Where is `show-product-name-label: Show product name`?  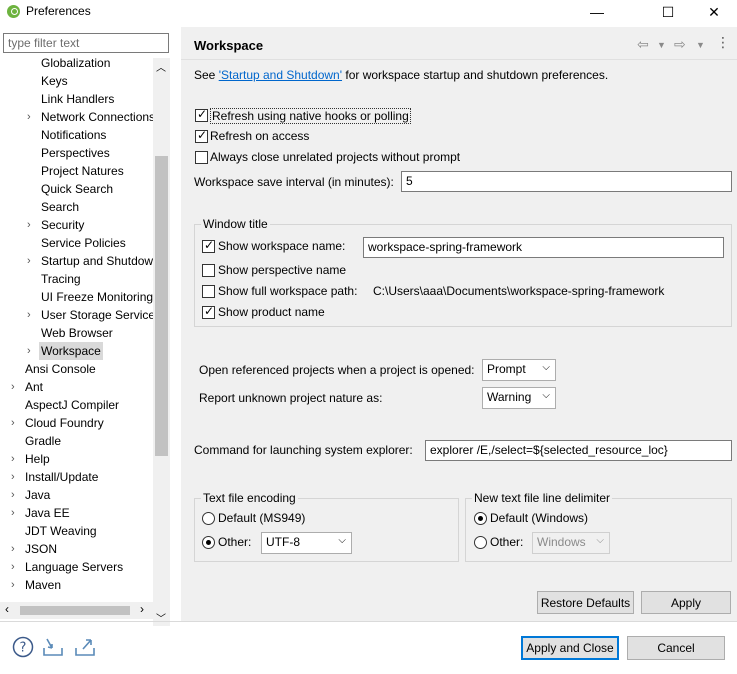 show-product-name-label: Show product name is located at coordinates (271, 312).